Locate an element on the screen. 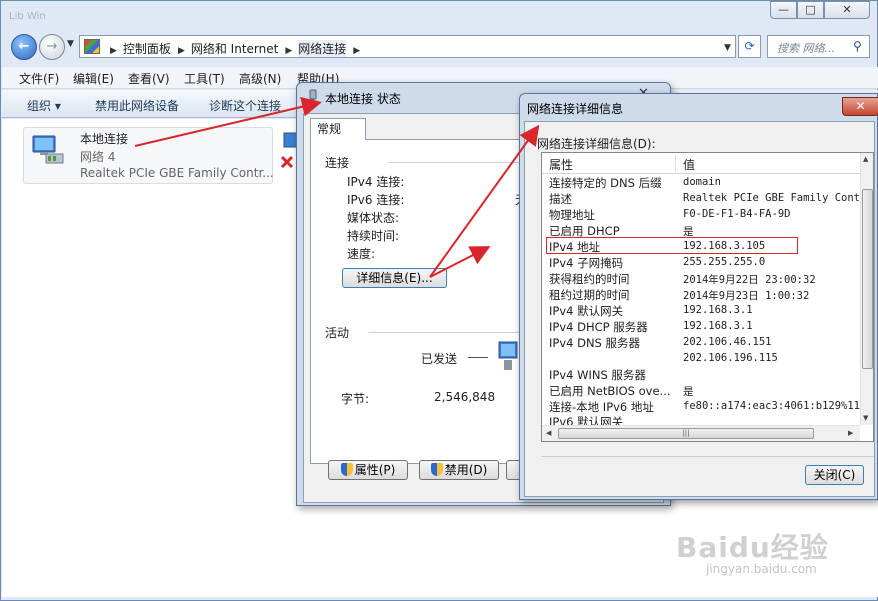 This screenshot has height=601, width=878. horizontal-scroll-thumb: ||| is located at coordinates (686, 433).